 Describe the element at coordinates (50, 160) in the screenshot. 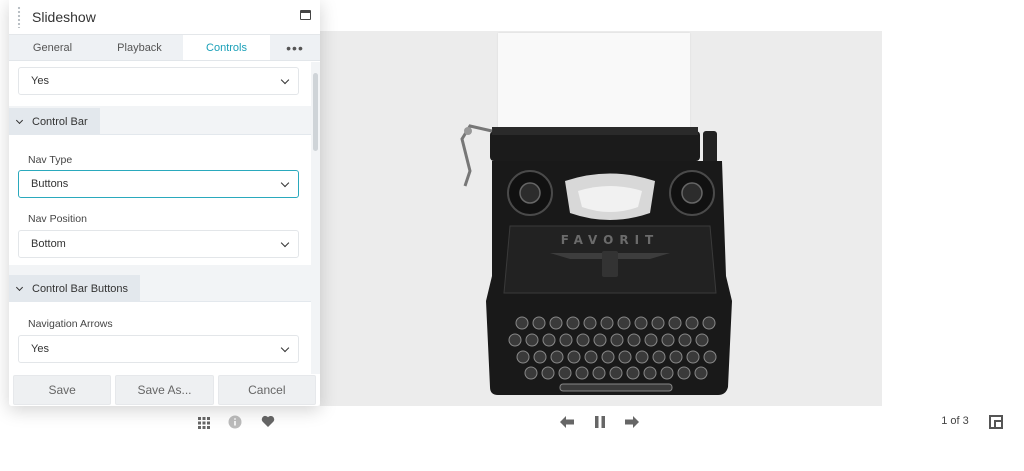

I see `nav-type-label: Nav Type` at that location.